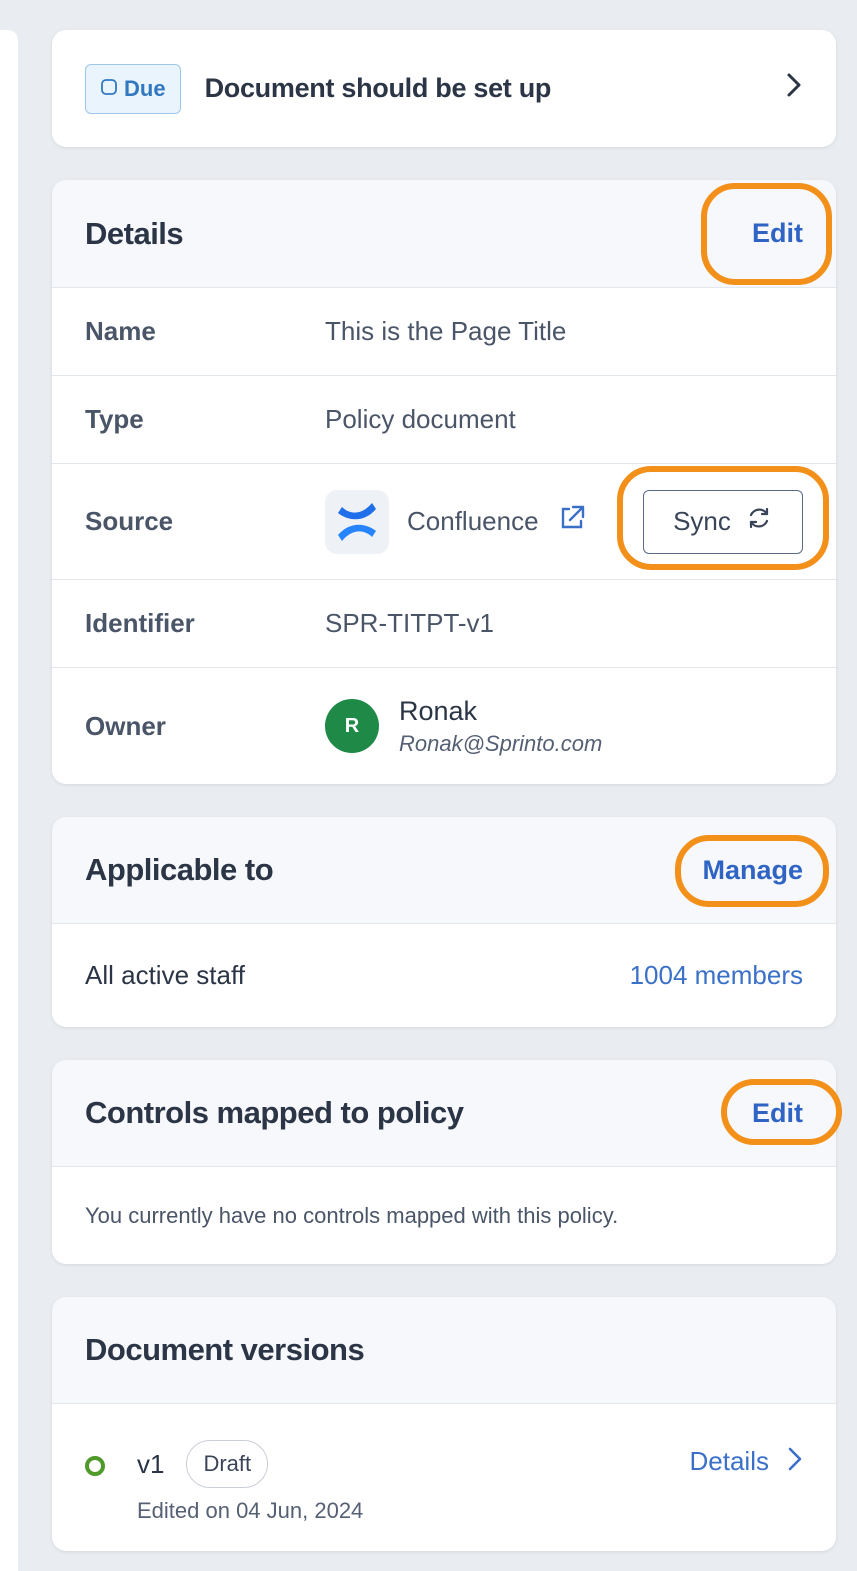 The width and height of the screenshot is (857, 1571). I want to click on applicable-row: All active staff 1004 members, so click(444, 975).